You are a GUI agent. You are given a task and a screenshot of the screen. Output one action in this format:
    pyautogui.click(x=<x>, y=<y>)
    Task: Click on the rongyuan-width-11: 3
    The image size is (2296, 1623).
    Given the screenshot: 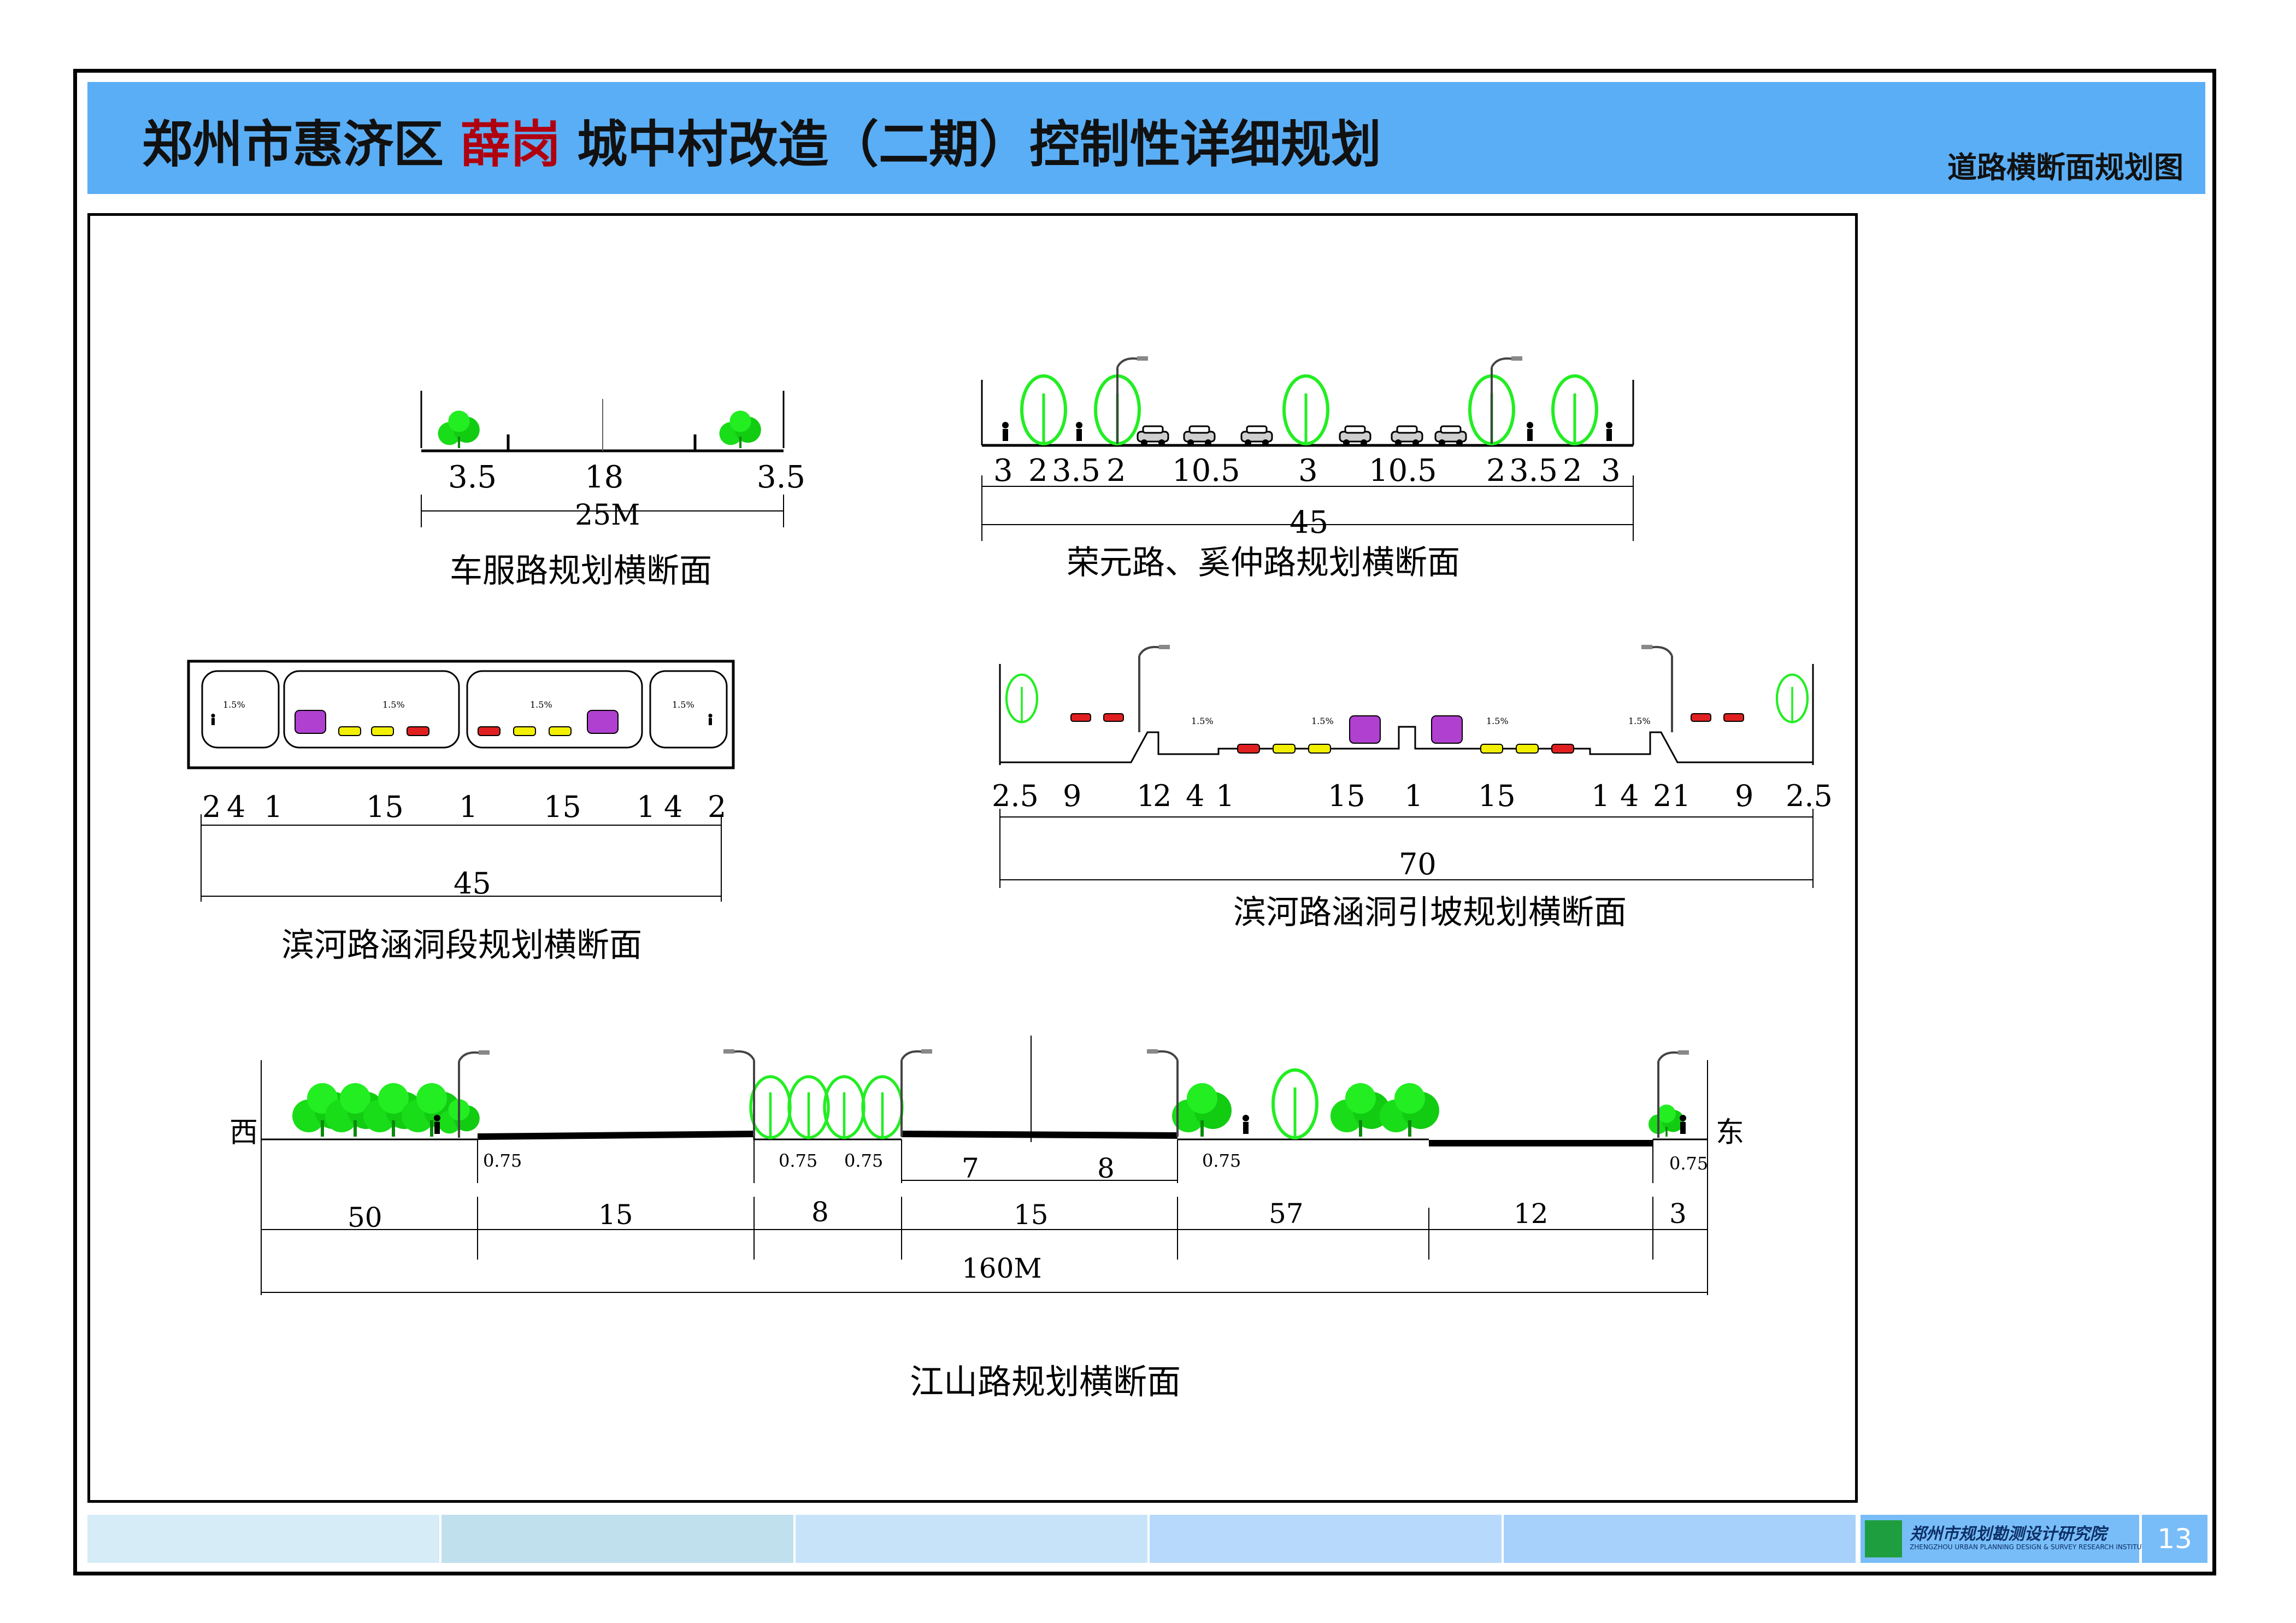 What is the action you would take?
    pyautogui.click(x=1611, y=471)
    